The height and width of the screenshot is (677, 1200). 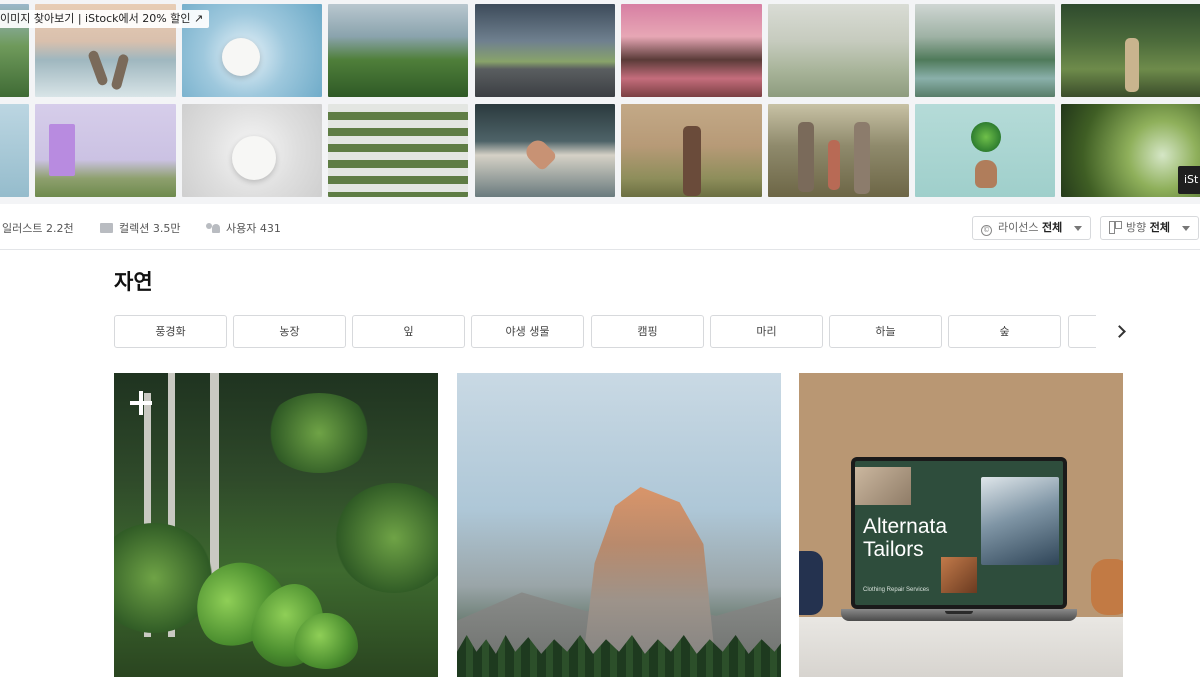 What do you see at coordinates (253, 228) in the screenshot?
I see `stat-users-label: 사용자 431` at bounding box center [253, 228].